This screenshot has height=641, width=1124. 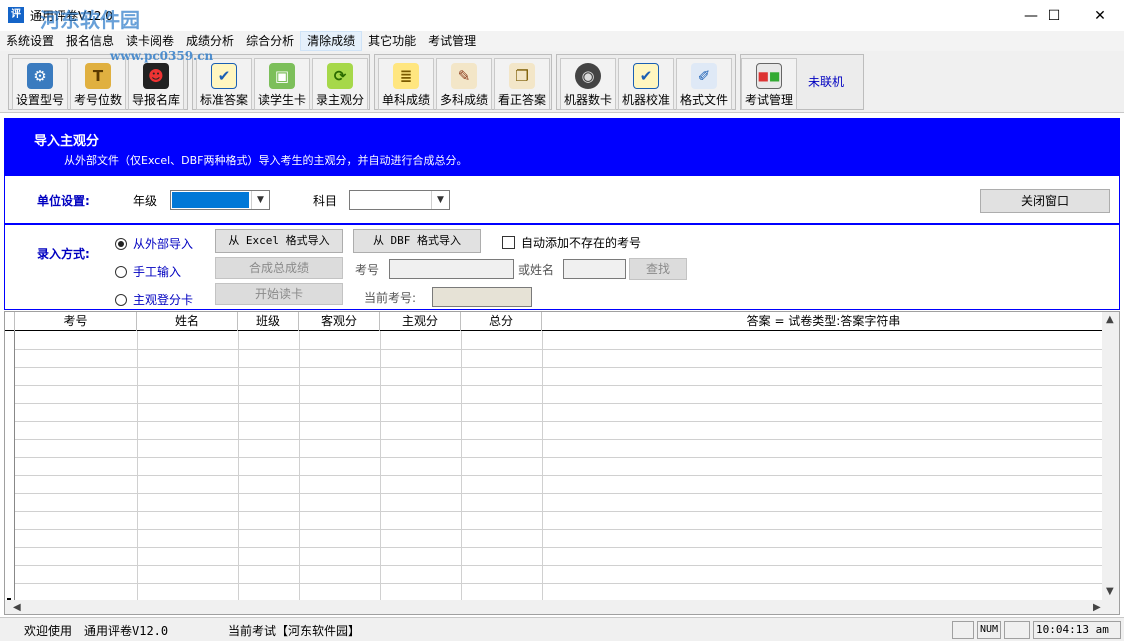 What do you see at coordinates (210, 41) in the screenshot?
I see `menu-score-analysis: 成绩分析` at bounding box center [210, 41].